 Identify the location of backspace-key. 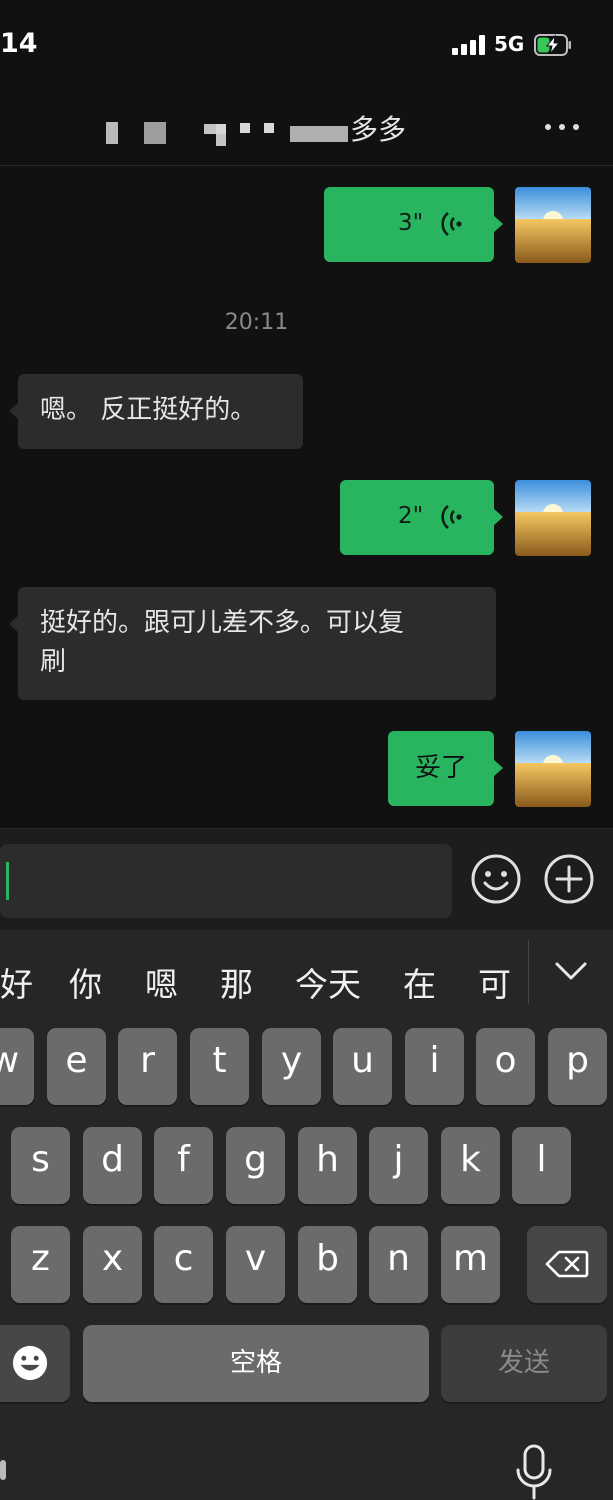
(567, 1264).